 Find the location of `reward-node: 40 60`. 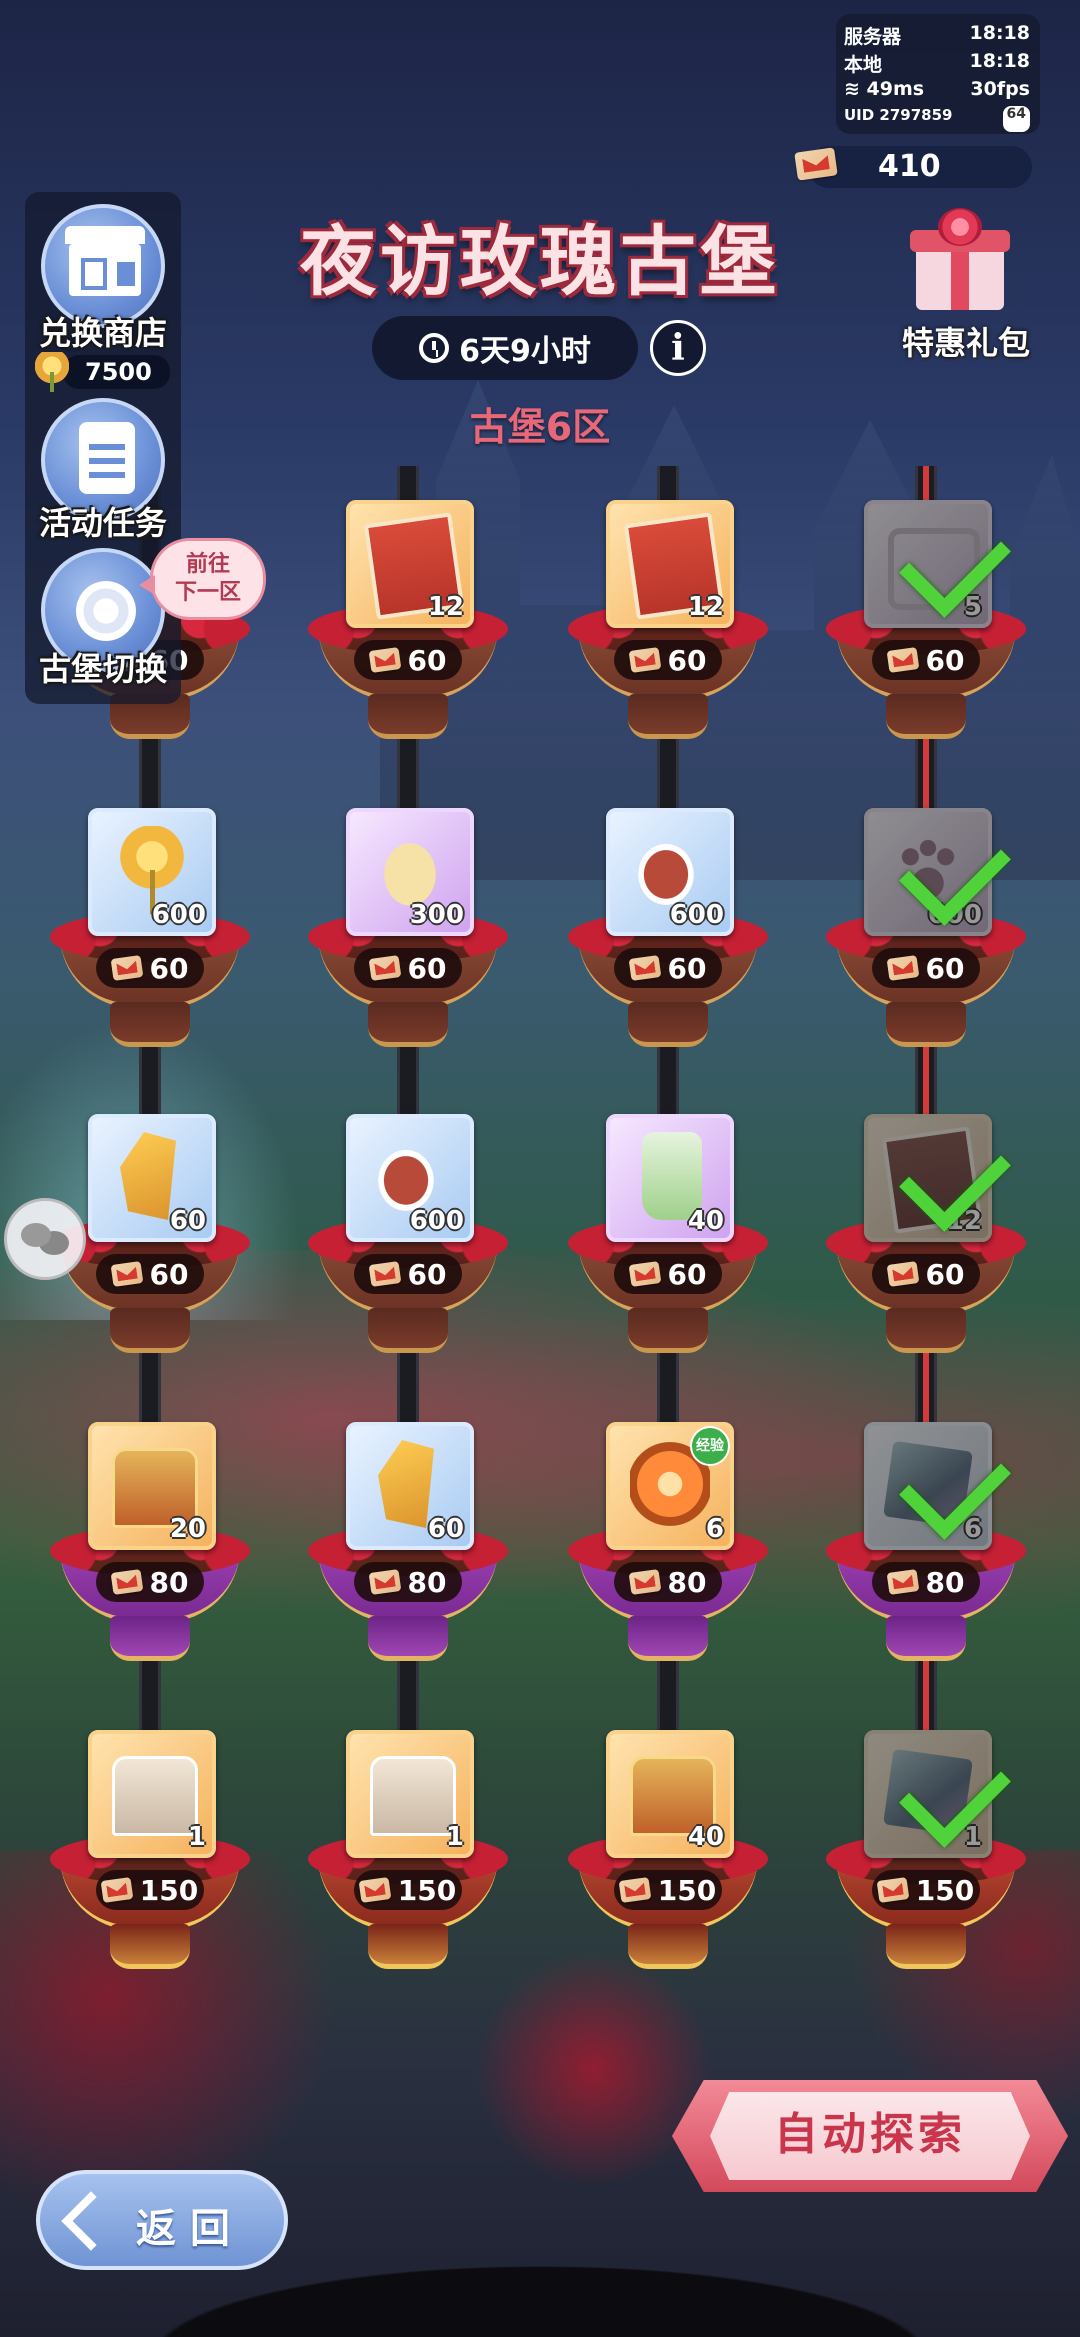

reward-node: 40 60 is located at coordinates (668, 1234).